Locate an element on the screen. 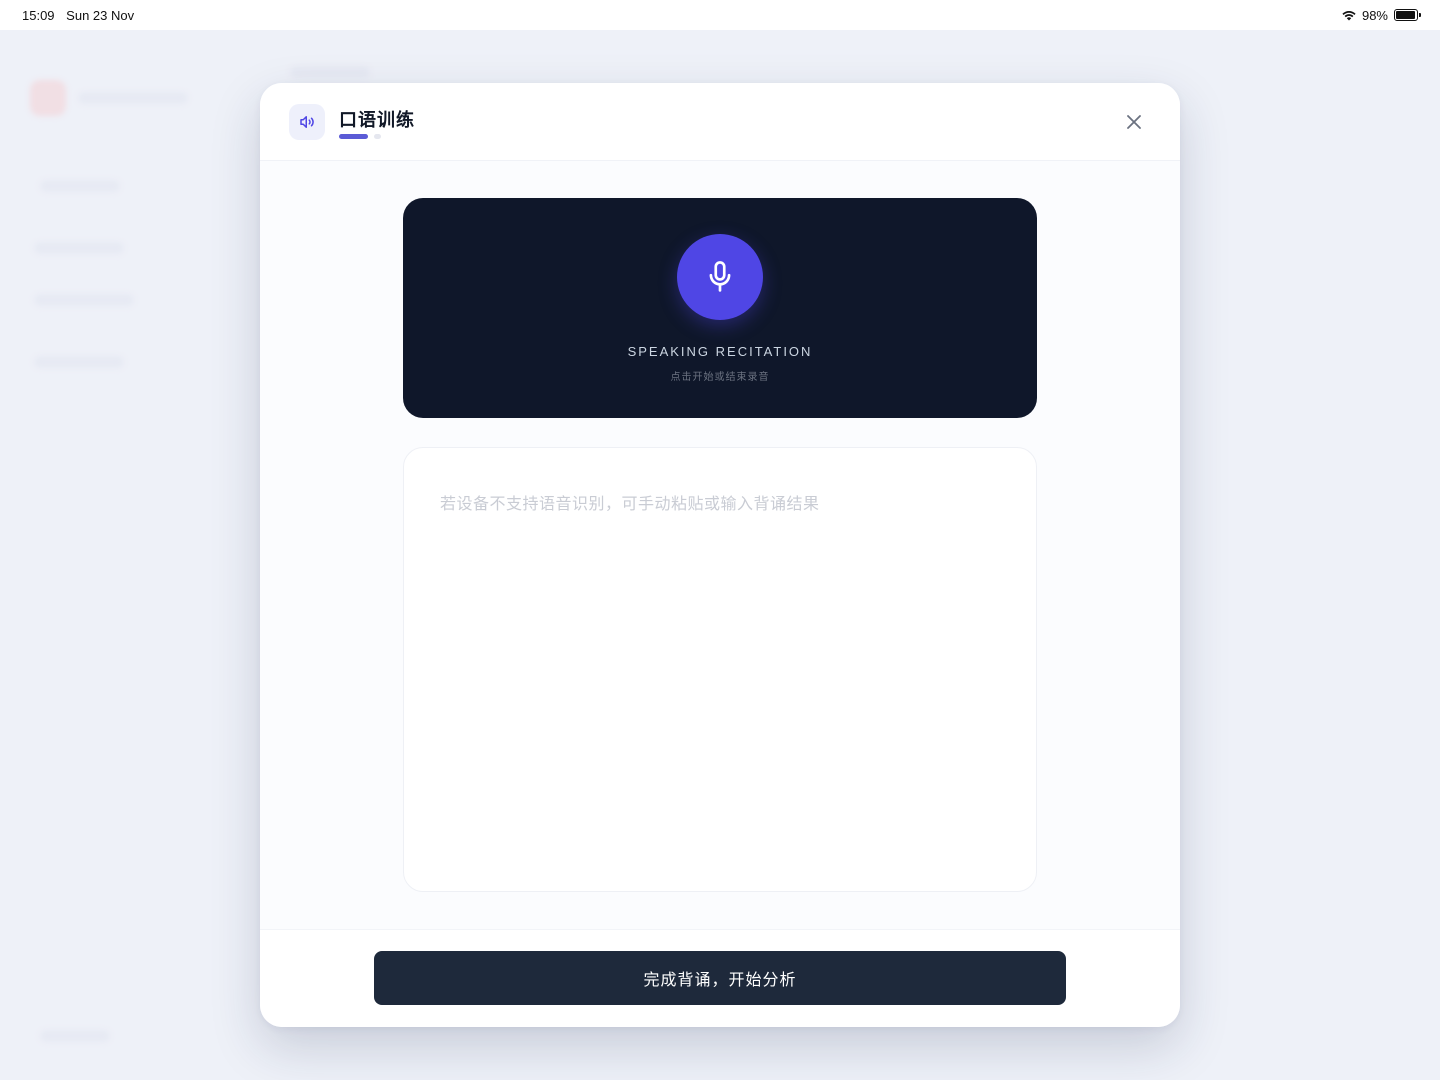 This screenshot has height=1080, width=1440. finish-and-analyze-button: 完成背诵，开始分析 is located at coordinates (720, 978).